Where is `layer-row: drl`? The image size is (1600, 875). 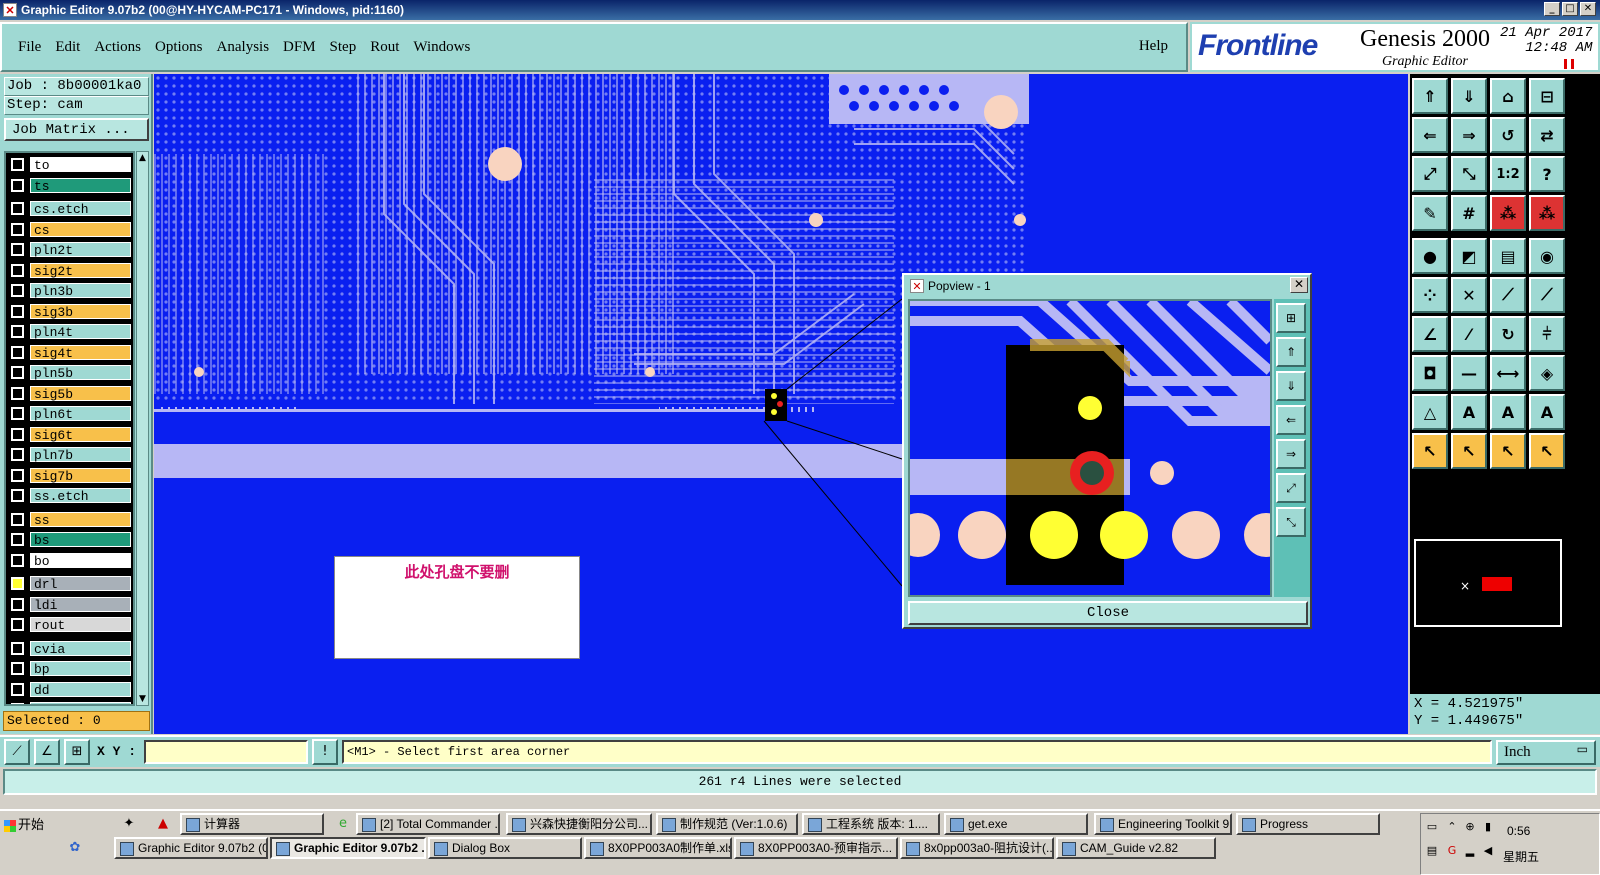 layer-row: drl is located at coordinates (69, 583).